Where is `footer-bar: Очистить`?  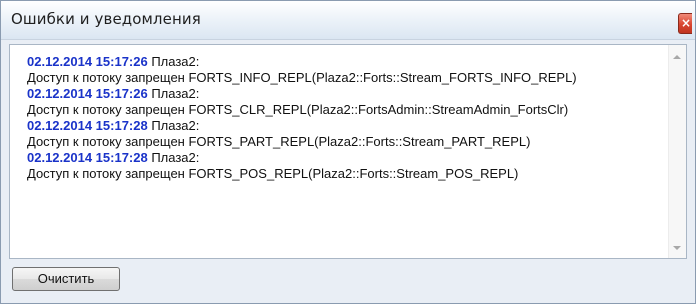
footer-bar: Очистить is located at coordinates (348, 281).